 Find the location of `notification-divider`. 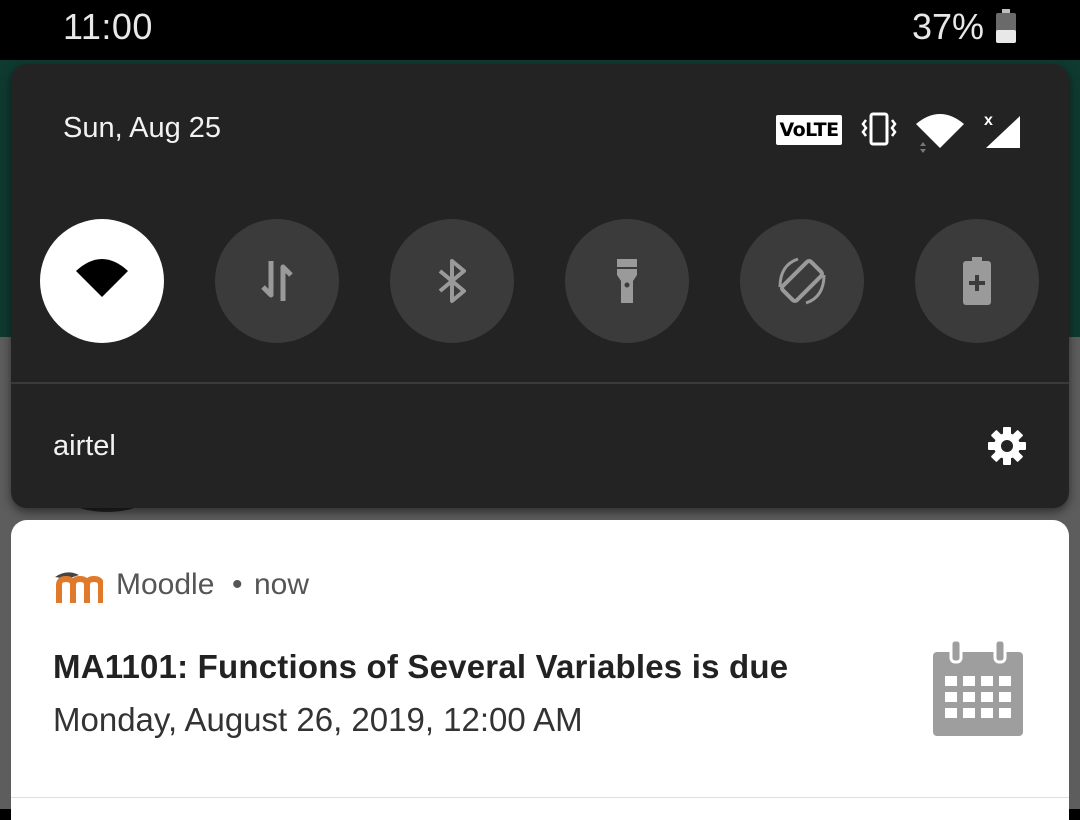

notification-divider is located at coordinates (540, 797).